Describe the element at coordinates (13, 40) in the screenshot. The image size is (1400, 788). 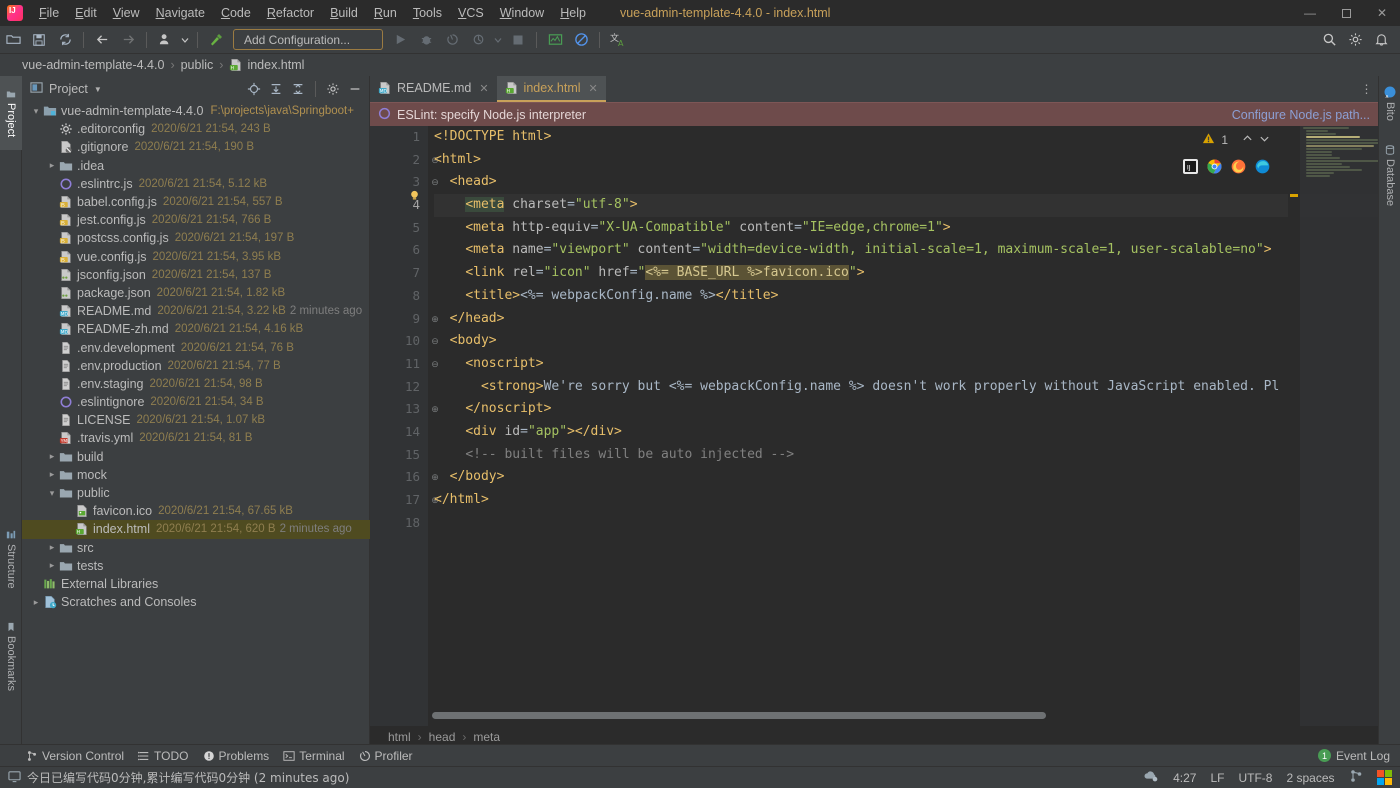
I see `open-folder-icon` at that location.